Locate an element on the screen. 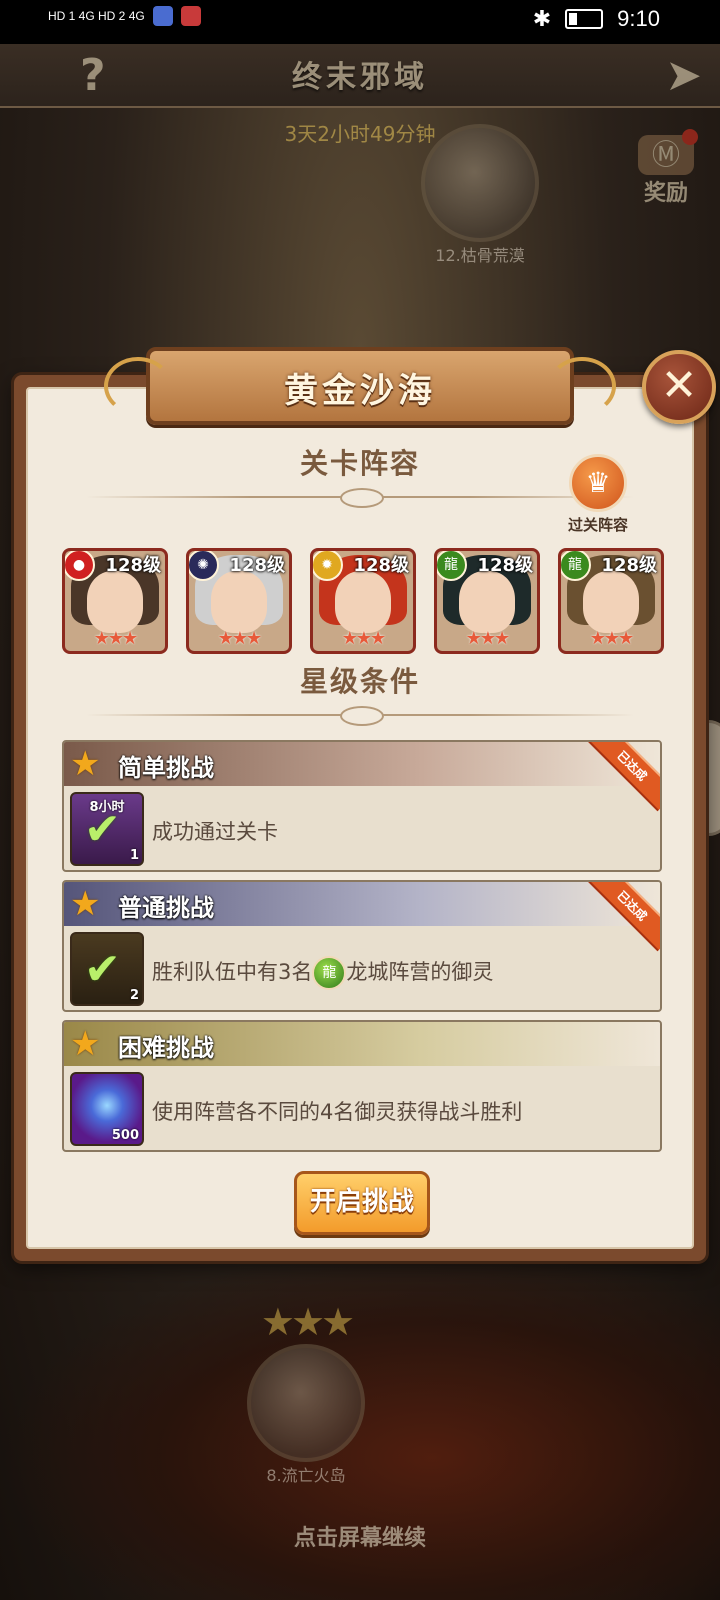 This screenshot has width=720, height=1600. bluetooth-icon: ✱ is located at coordinates (542, 18).